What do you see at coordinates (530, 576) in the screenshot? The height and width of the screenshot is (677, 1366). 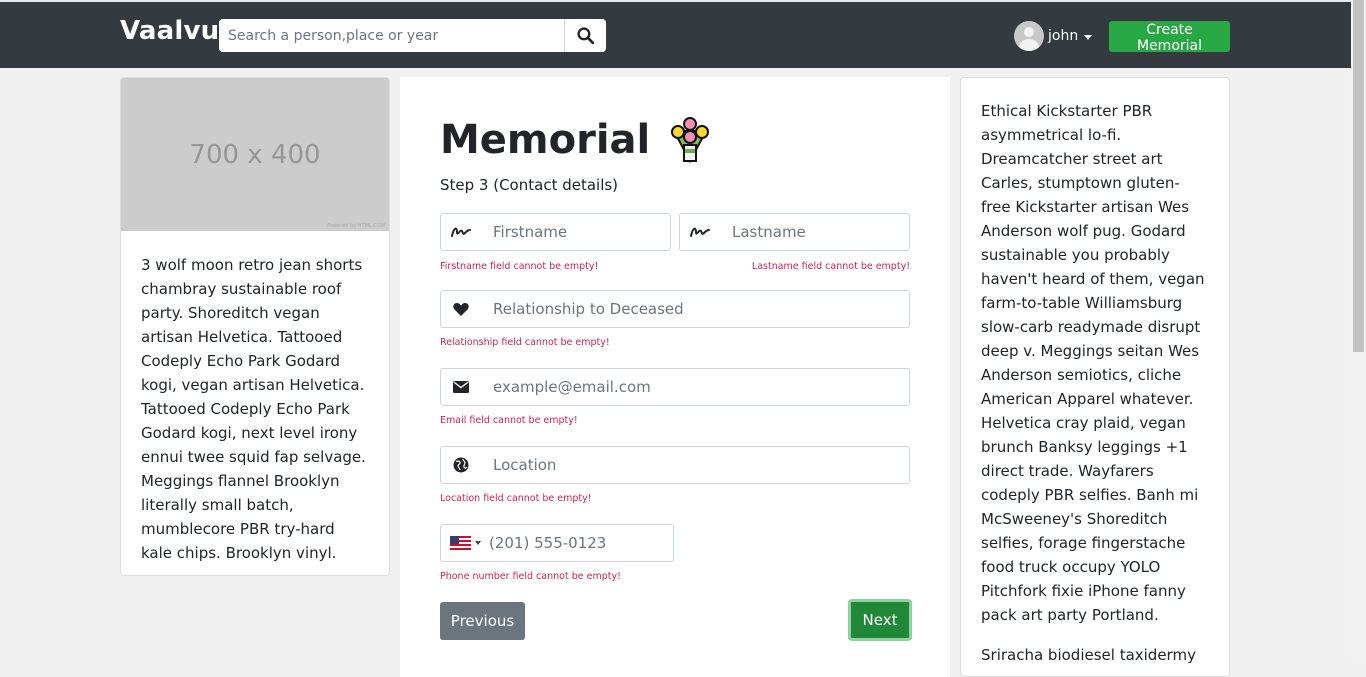 I see `phone-error: Phone number field cannot be empty!` at bounding box center [530, 576].